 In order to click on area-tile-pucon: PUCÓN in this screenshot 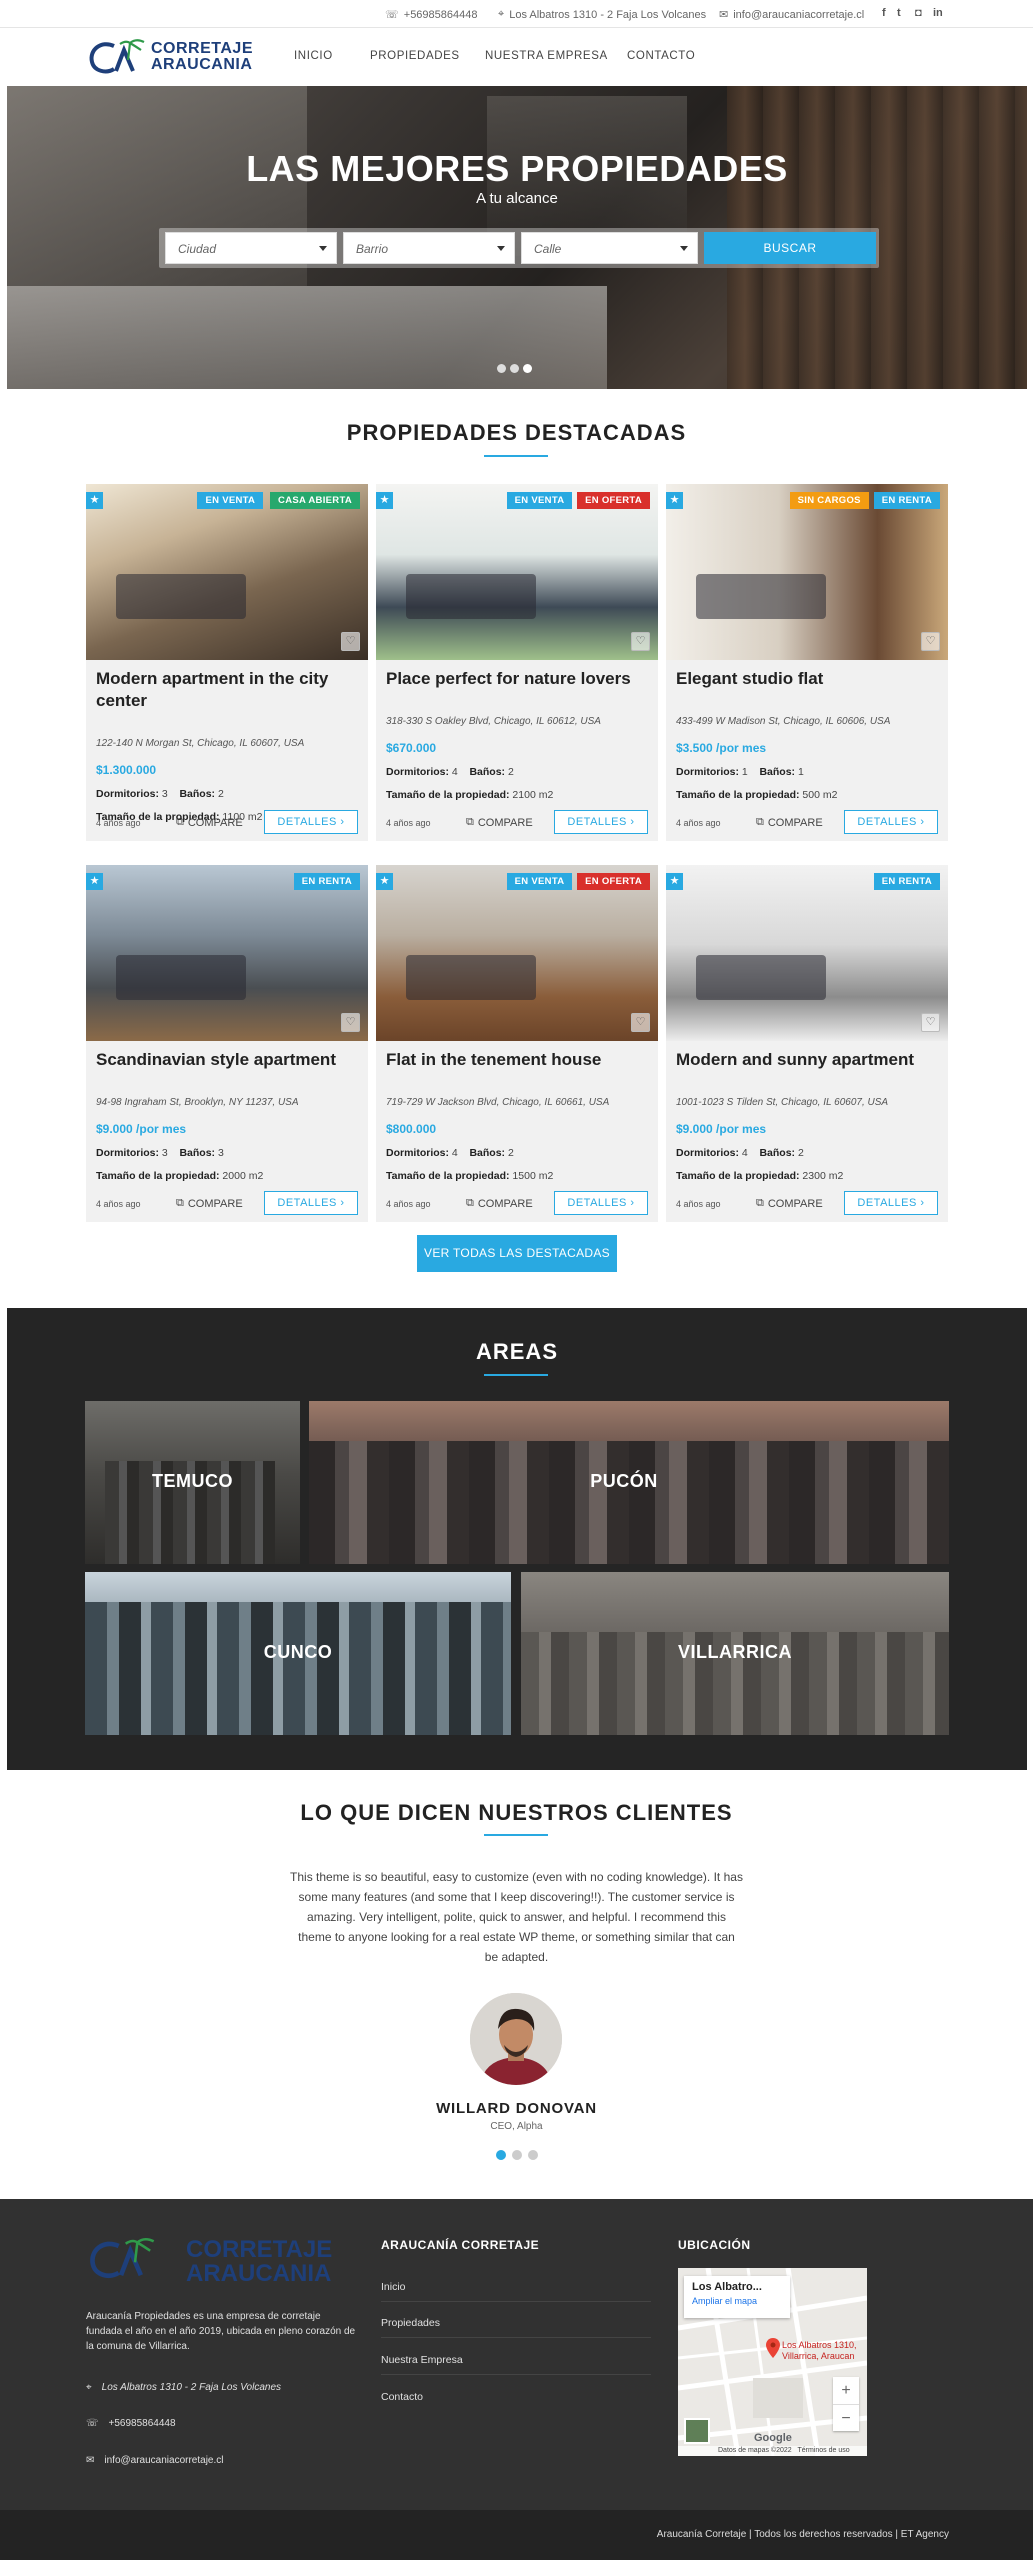, I will do `click(629, 1482)`.